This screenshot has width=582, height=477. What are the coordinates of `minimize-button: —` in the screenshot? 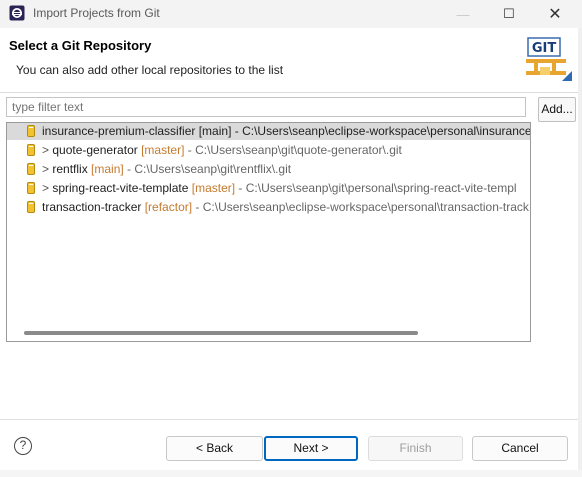 It's located at (463, 14).